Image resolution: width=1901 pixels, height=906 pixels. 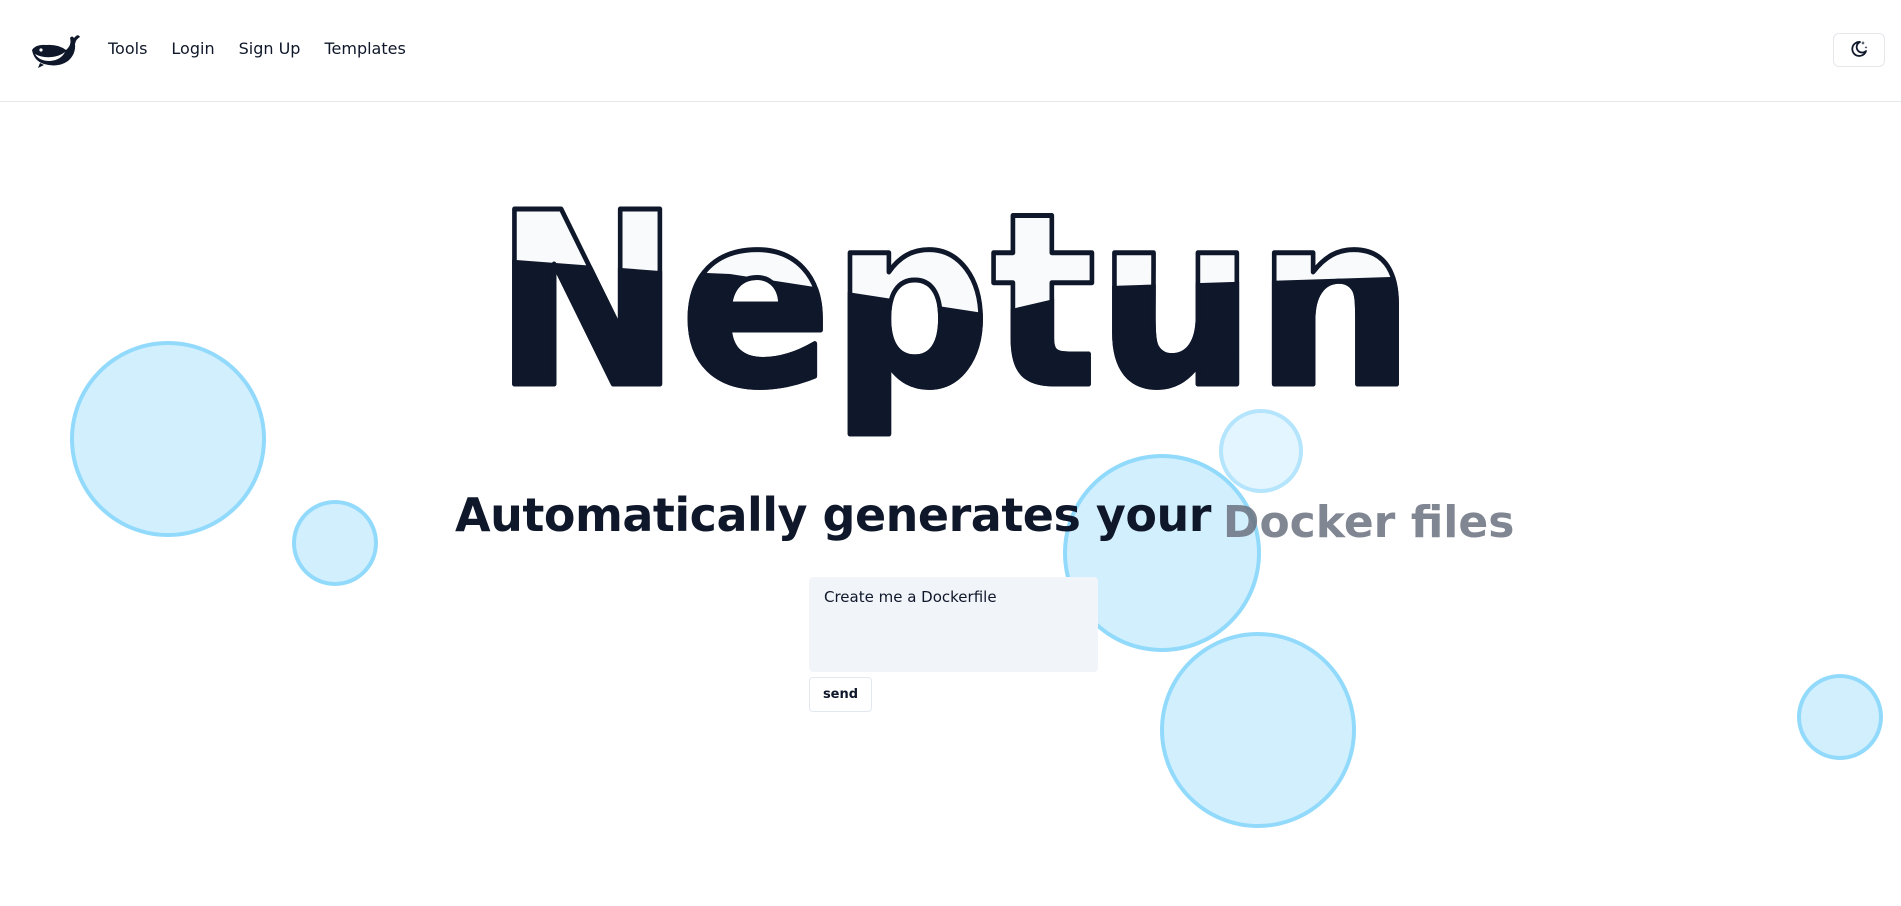 I want to click on send-button: send, so click(x=840, y=694).